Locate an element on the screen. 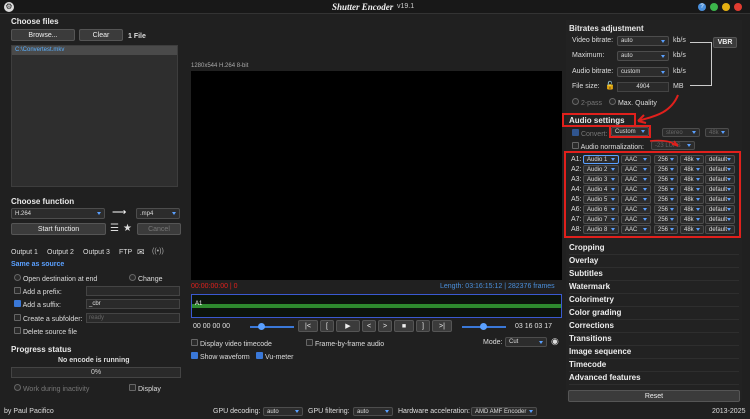 The image size is (750, 419). work-inactivity-option: Work during inactivity is located at coordinates (51, 388).